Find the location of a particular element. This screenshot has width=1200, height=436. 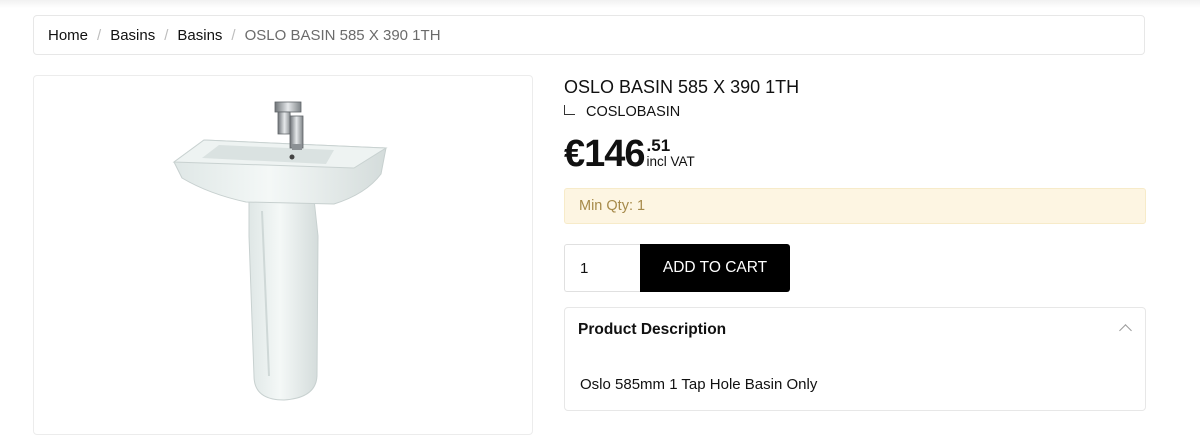

quantity-input is located at coordinates (602, 268).